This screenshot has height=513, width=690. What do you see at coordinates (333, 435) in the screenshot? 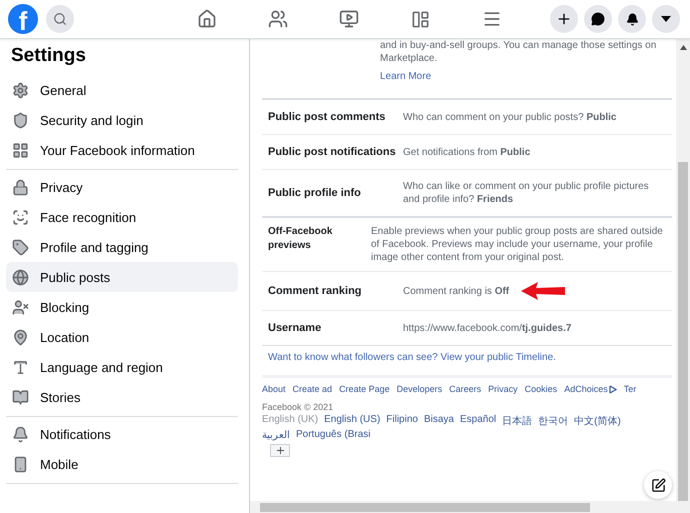
I see `language-link: Português (Brasi` at bounding box center [333, 435].